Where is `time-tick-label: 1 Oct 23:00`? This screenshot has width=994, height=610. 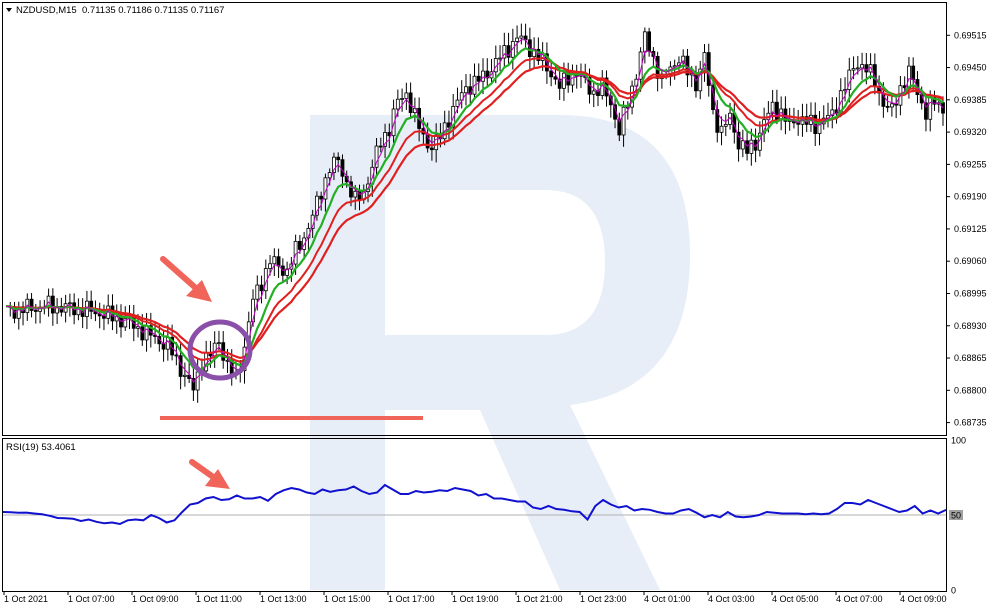
time-tick-label: 1 Oct 23:00 is located at coordinates (603, 599).